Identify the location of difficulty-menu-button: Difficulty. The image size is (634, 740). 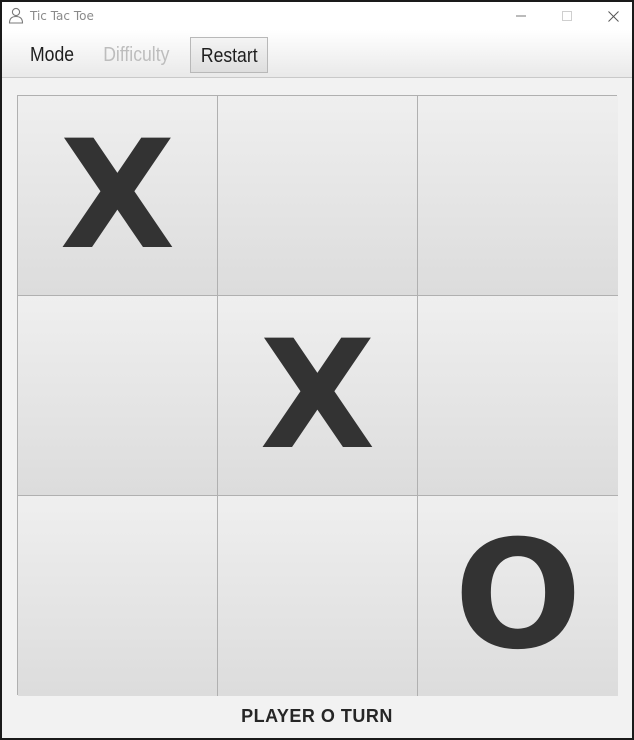
(136, 55).